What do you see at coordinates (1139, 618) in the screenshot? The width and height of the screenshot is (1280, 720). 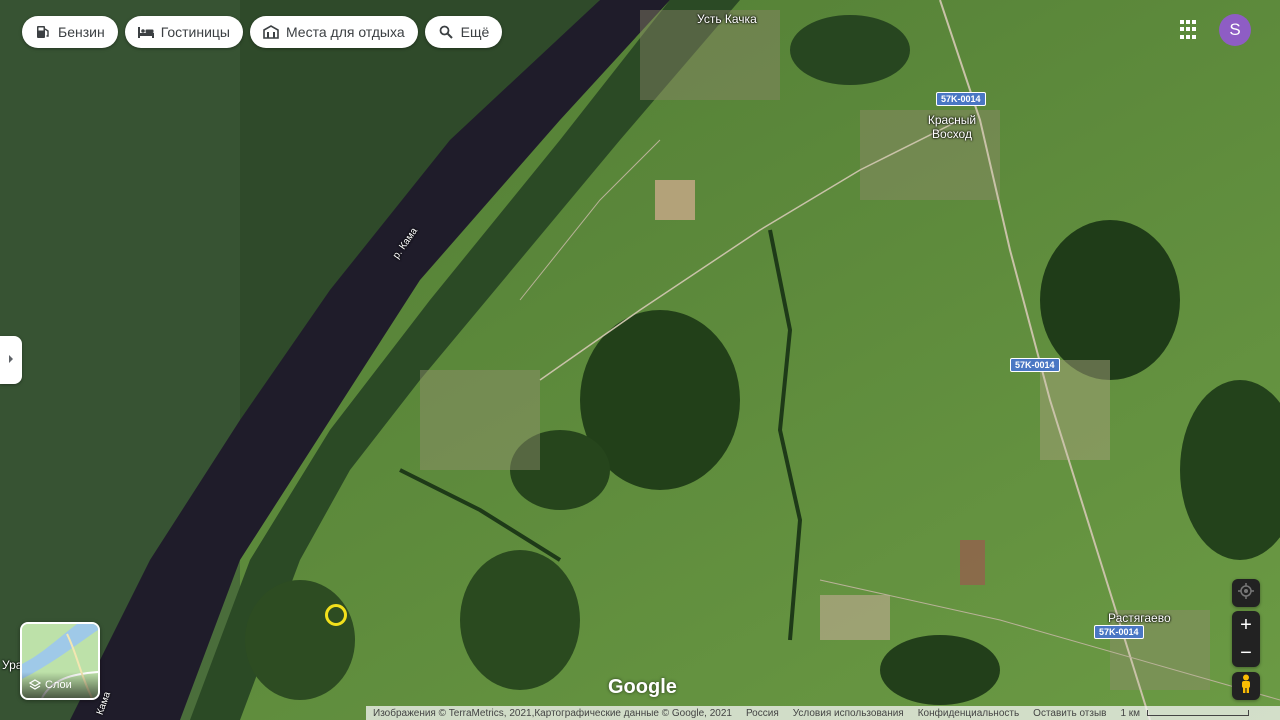 I see `map-label-rastyagaevo: Растягаево` at bounding box center [1139, 618].